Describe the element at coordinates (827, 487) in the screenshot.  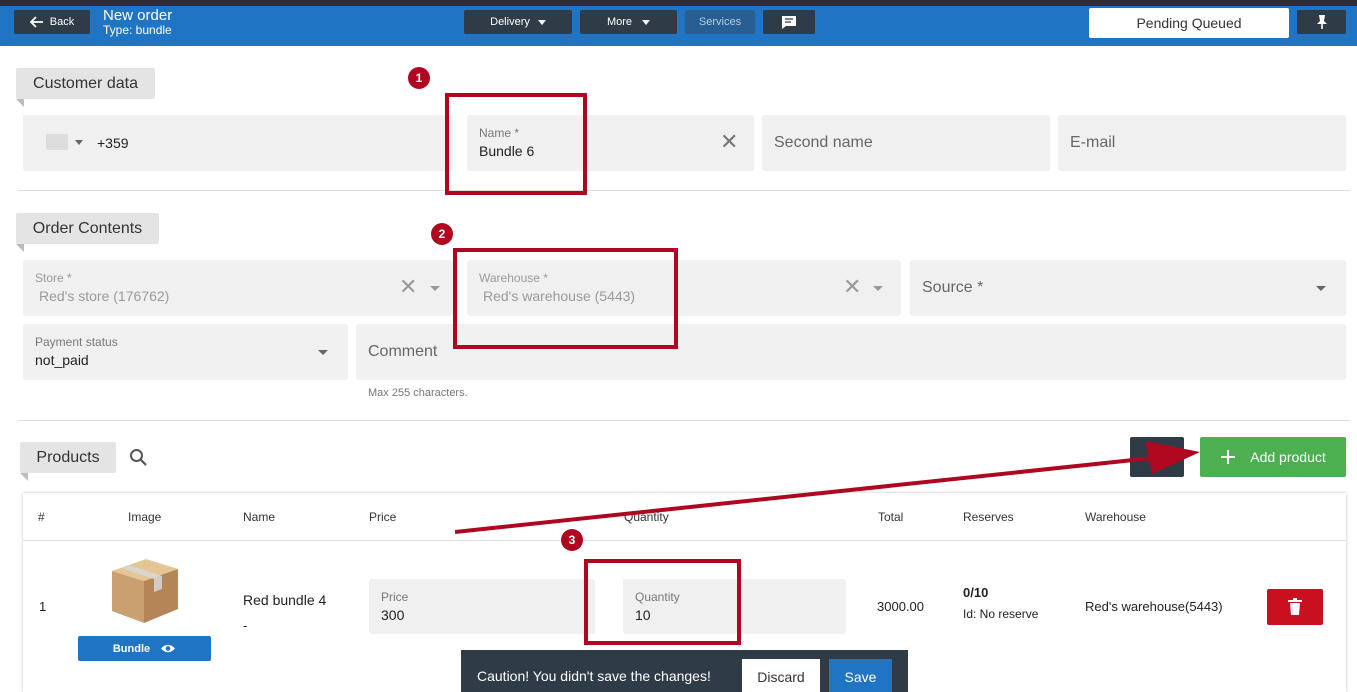
I see `annotation-arrow` at that location.